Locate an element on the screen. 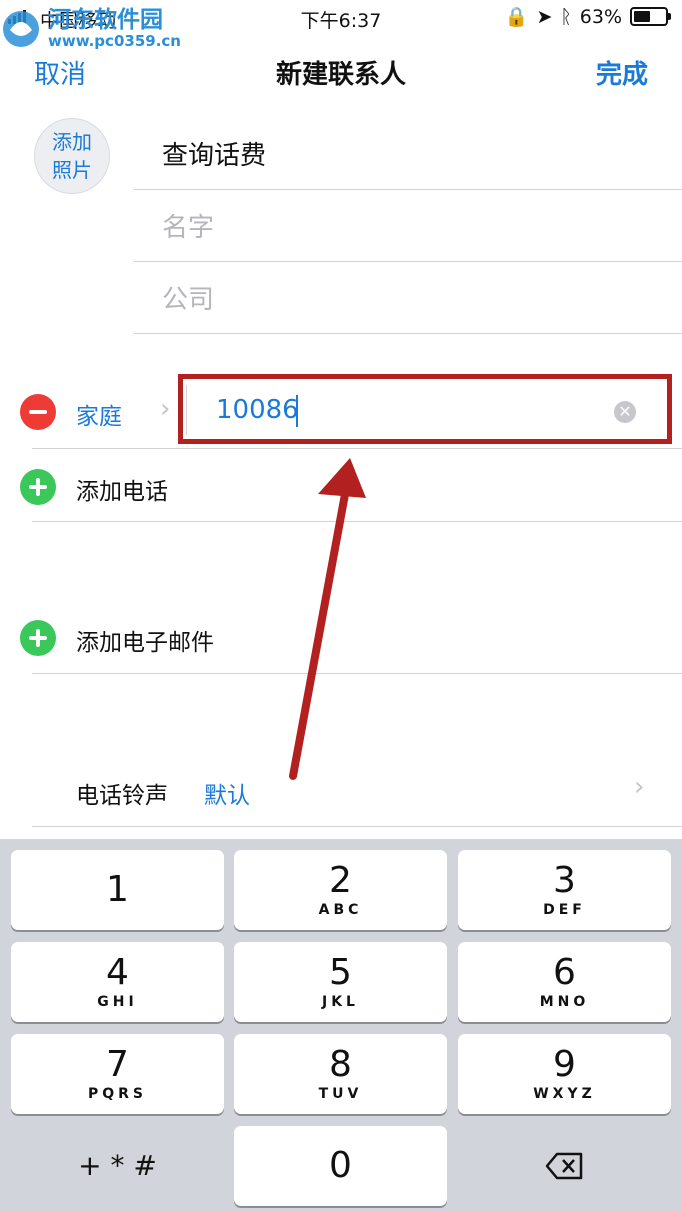 This screenshot has height=1212, width=682. key-digit: 2 is located at coordinates (340, 880).